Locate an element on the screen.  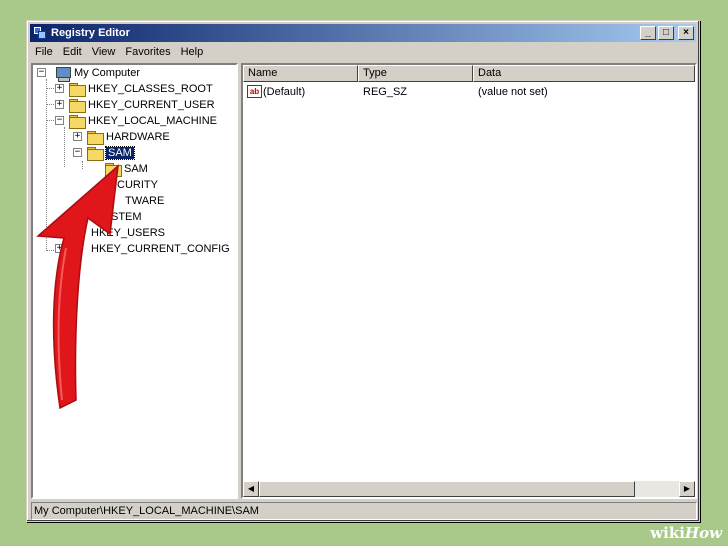
tree-item-sam-selected: − SAM is located at coordinates (104, 153).